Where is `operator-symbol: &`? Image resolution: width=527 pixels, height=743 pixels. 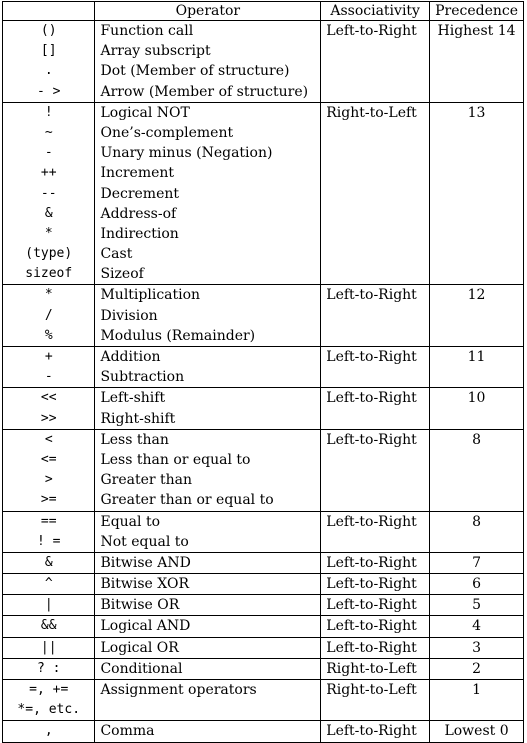 operator-symbol: & is located at coordinates (48, 213).